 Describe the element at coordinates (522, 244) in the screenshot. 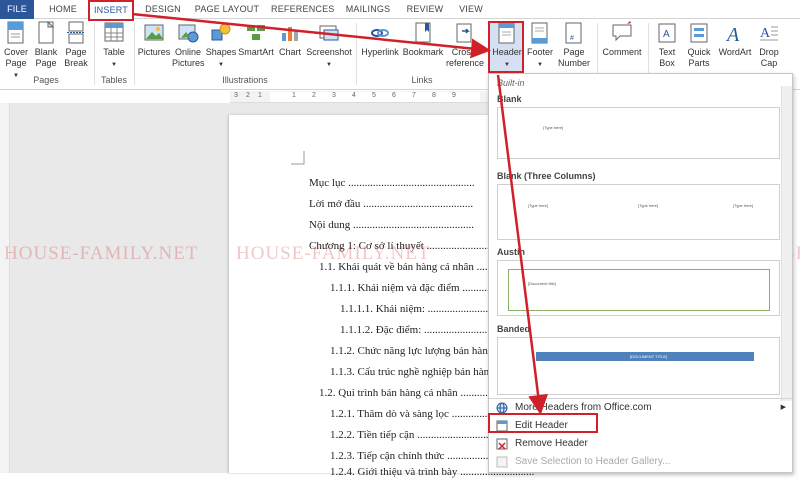

I see `arrow-header-to-edit` at that location.